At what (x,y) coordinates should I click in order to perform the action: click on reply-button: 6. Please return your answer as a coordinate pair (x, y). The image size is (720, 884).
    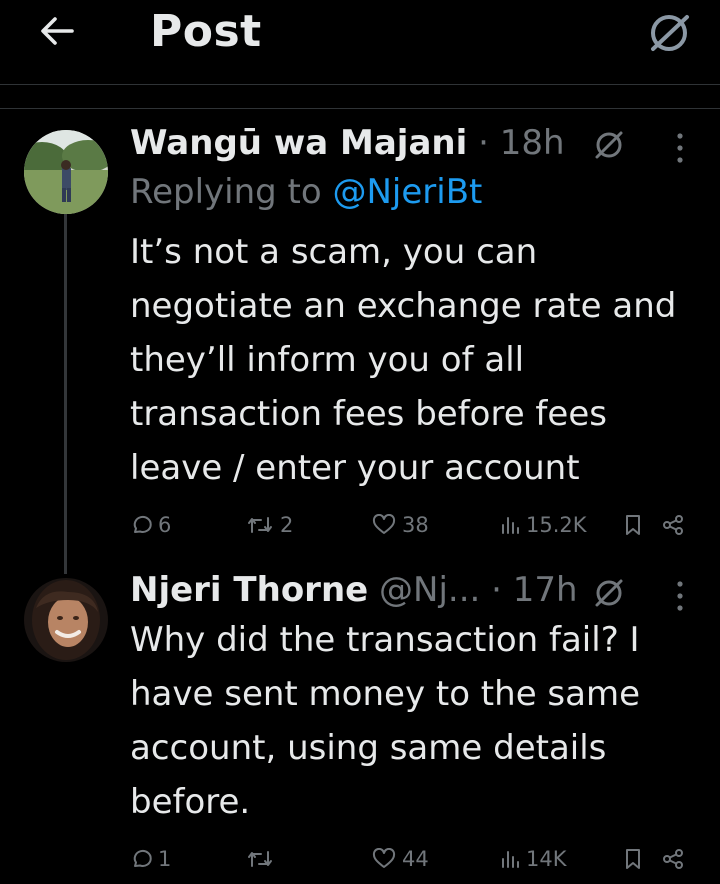
    Looking at the image, I should click on (150, 525).